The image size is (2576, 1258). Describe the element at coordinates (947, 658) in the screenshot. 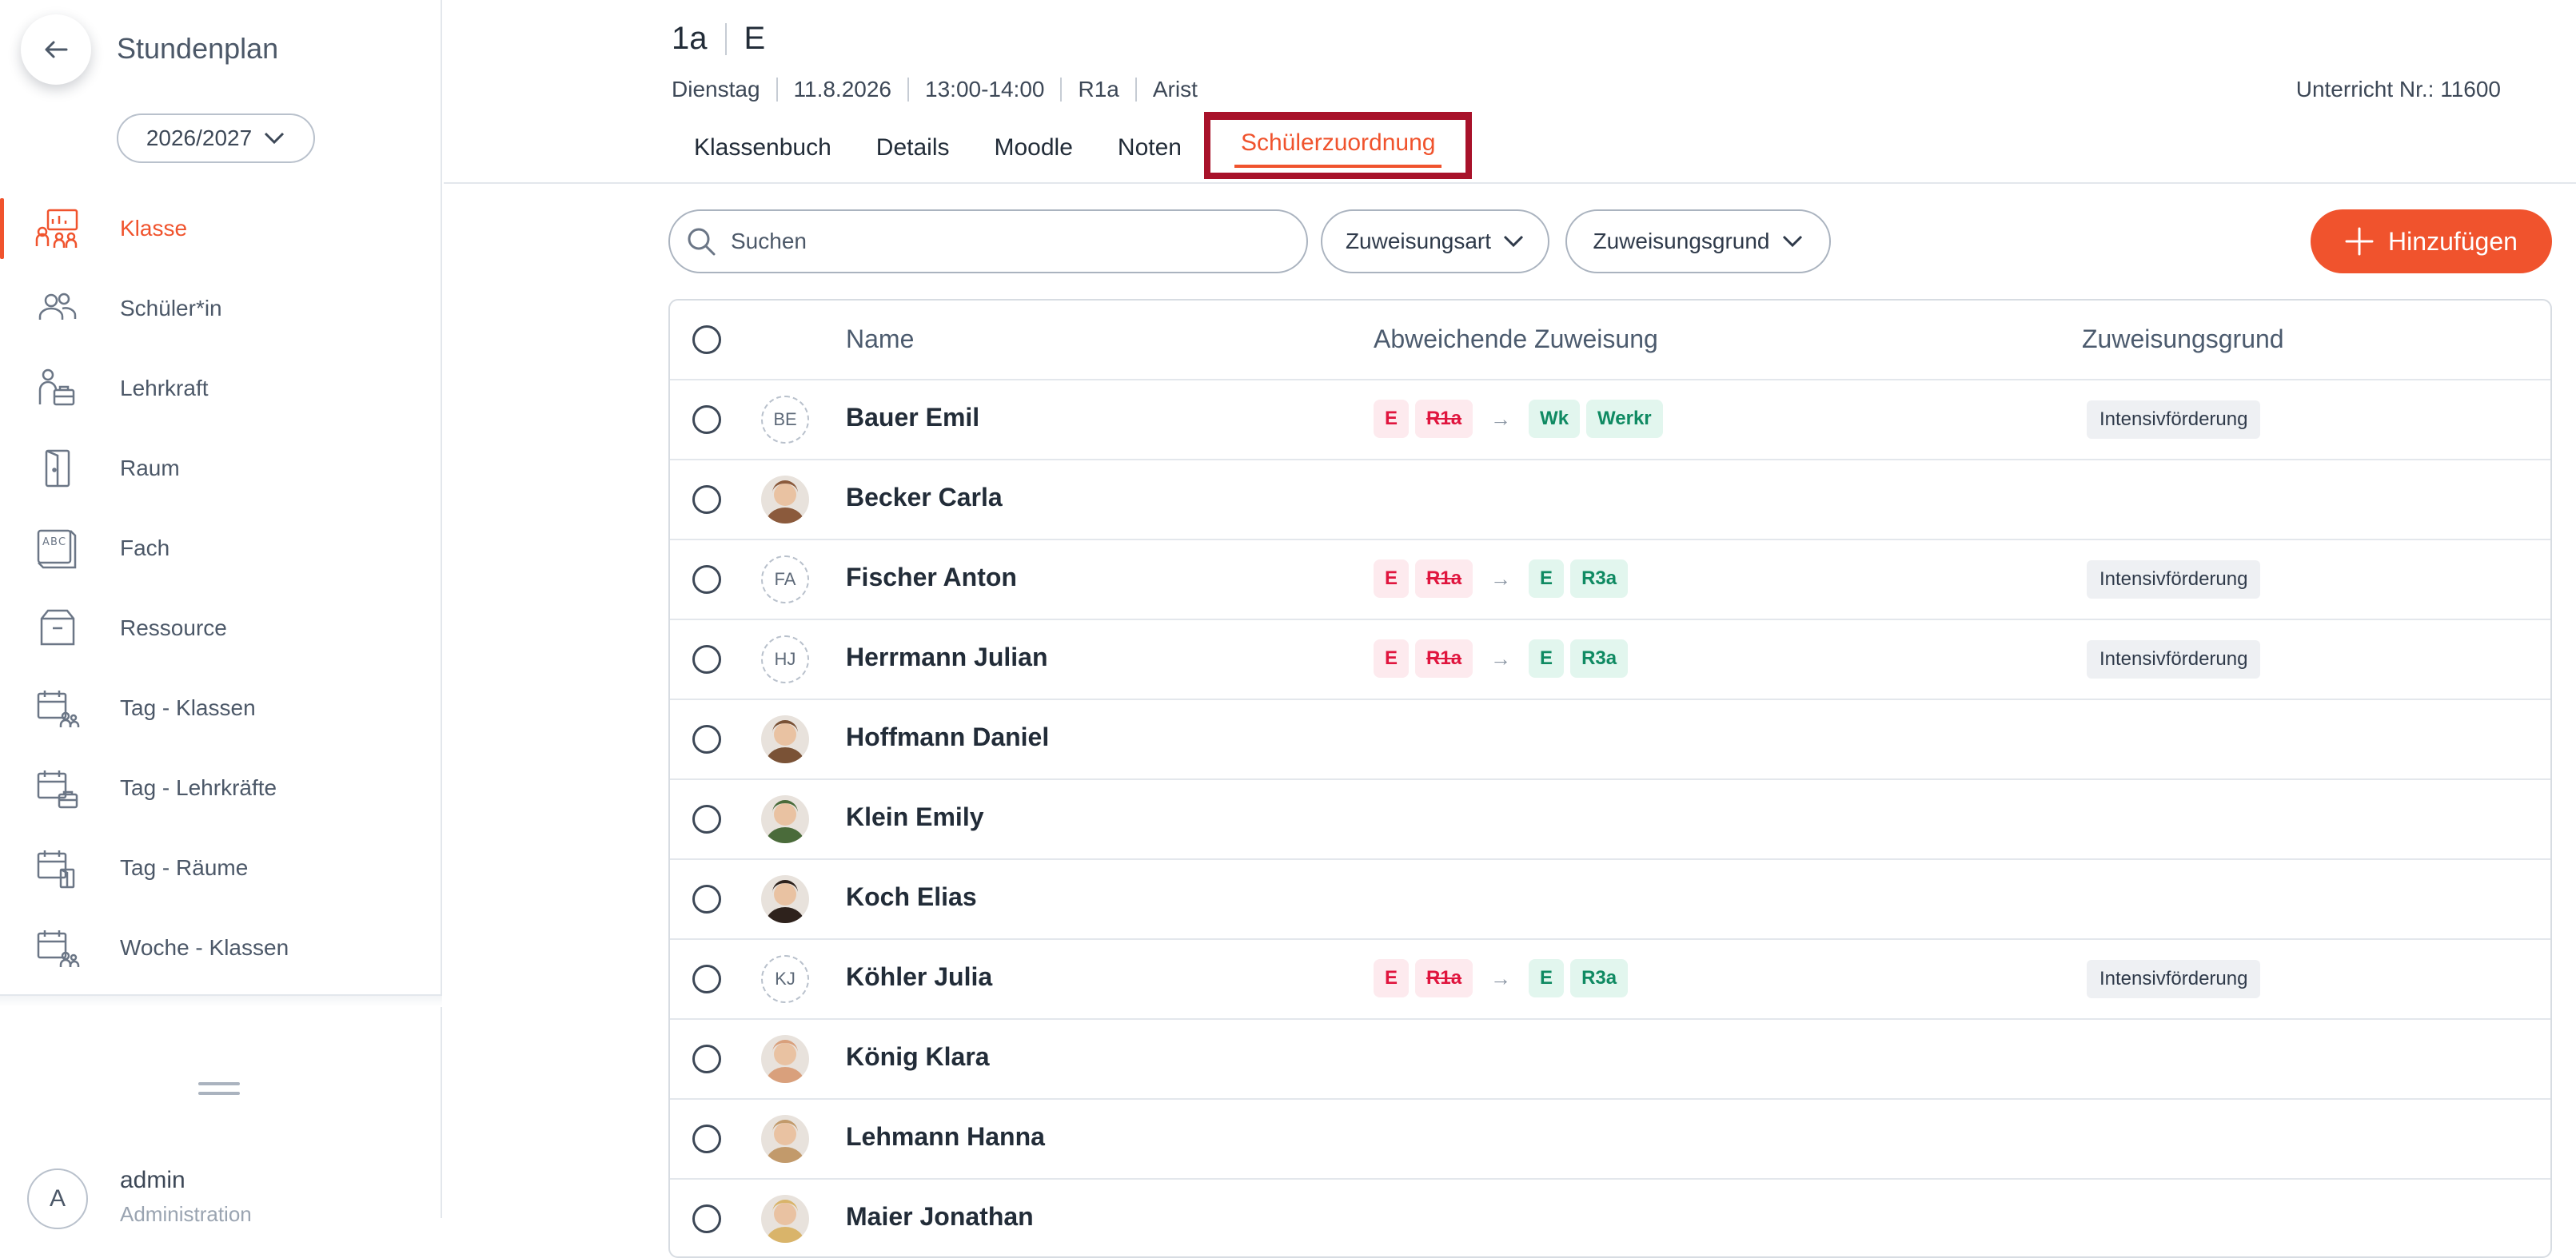

I see `student-name: Herrmann Julian` at that location.